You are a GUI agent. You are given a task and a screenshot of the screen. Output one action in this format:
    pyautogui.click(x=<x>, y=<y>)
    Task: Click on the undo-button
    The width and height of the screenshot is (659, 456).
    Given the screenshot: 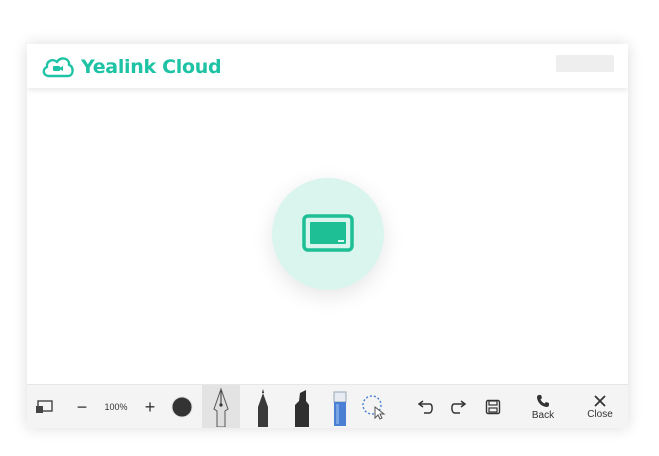 What is the action you would take?
    pyautogui.click(x=425, y=406)
    